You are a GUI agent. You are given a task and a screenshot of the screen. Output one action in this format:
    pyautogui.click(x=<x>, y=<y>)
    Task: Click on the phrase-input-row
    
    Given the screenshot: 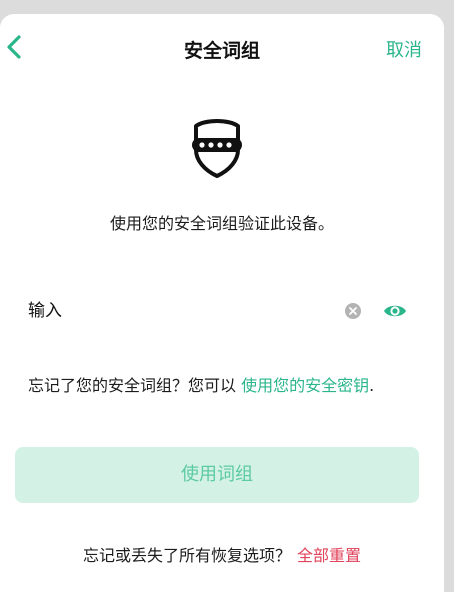 What is the action you would take?
    pyautogui.click(x=219, y=311)
    